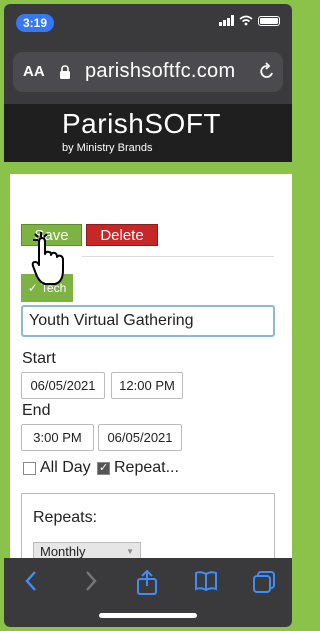  What do you see at coordinates (206, 581) in the screenshot?
I see `bookmarks-icon` at bounding box center [206, 581].